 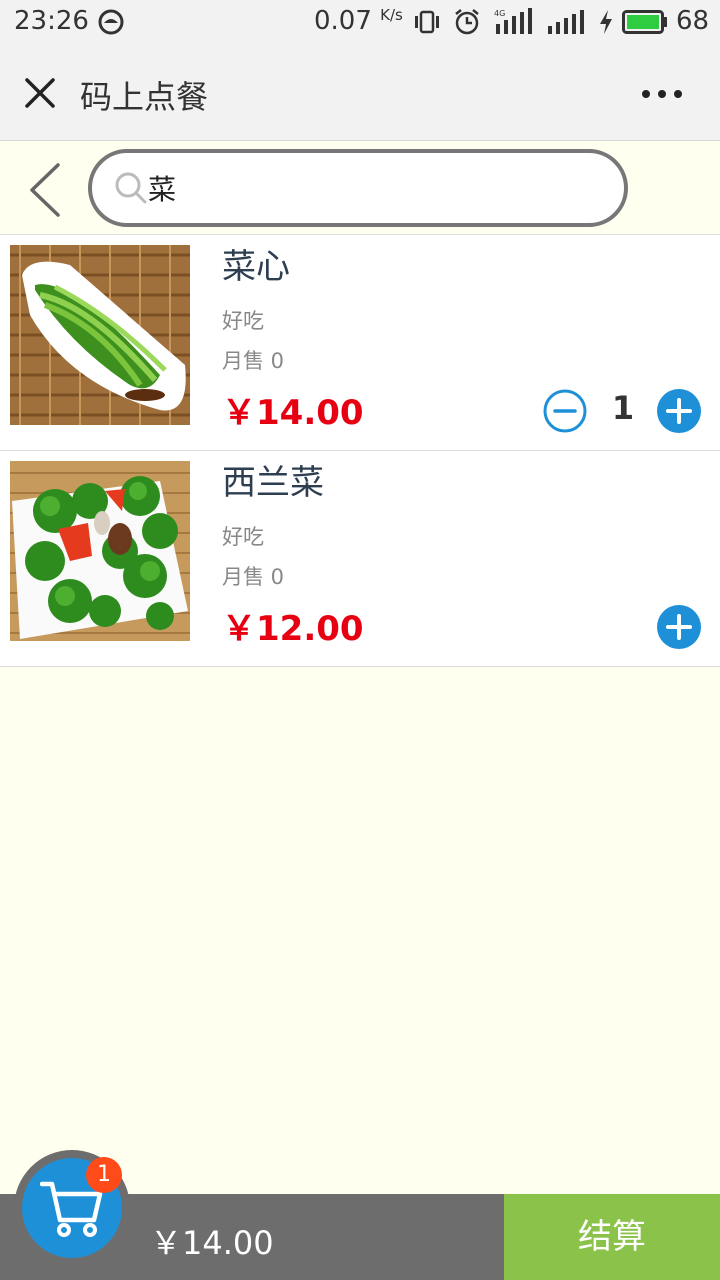 I want to click on broccoli-photo, so click(x=100, y=551).